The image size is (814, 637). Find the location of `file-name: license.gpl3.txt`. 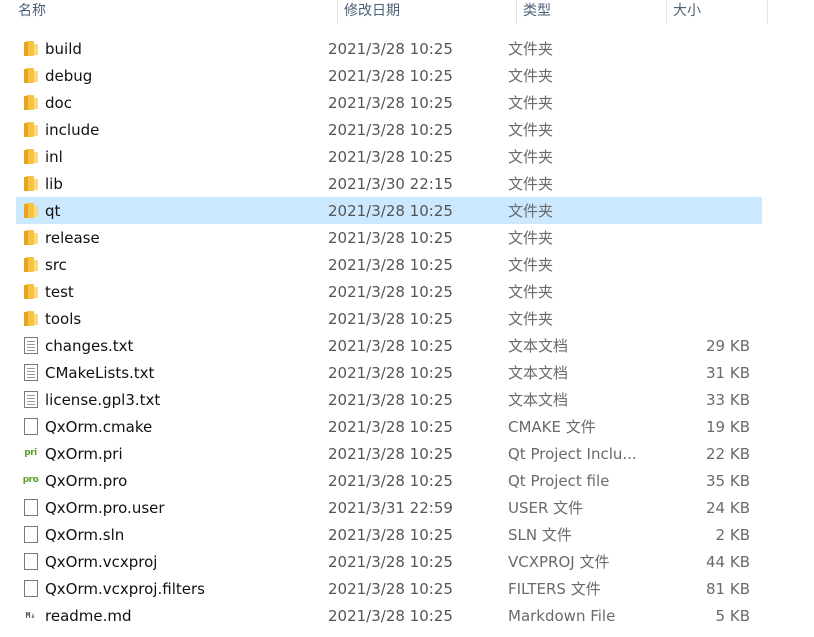

file-name: license.gpl3.txt is located at coordinates (103, 399).